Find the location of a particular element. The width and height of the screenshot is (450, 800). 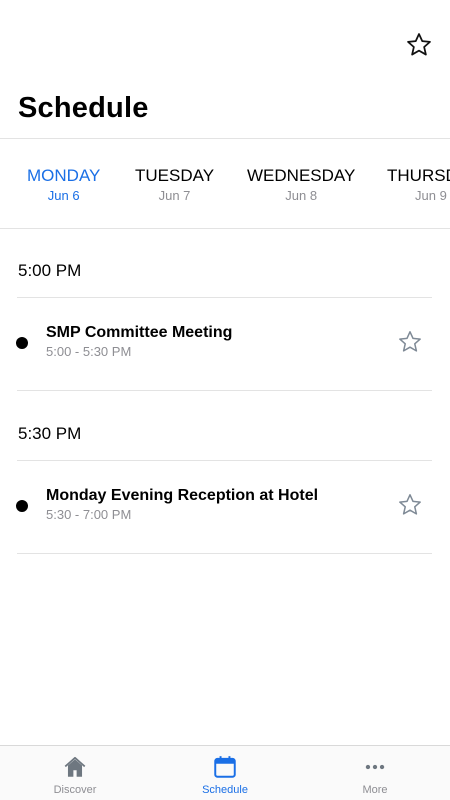

tab-label: More is located at coordinates (375, 790).